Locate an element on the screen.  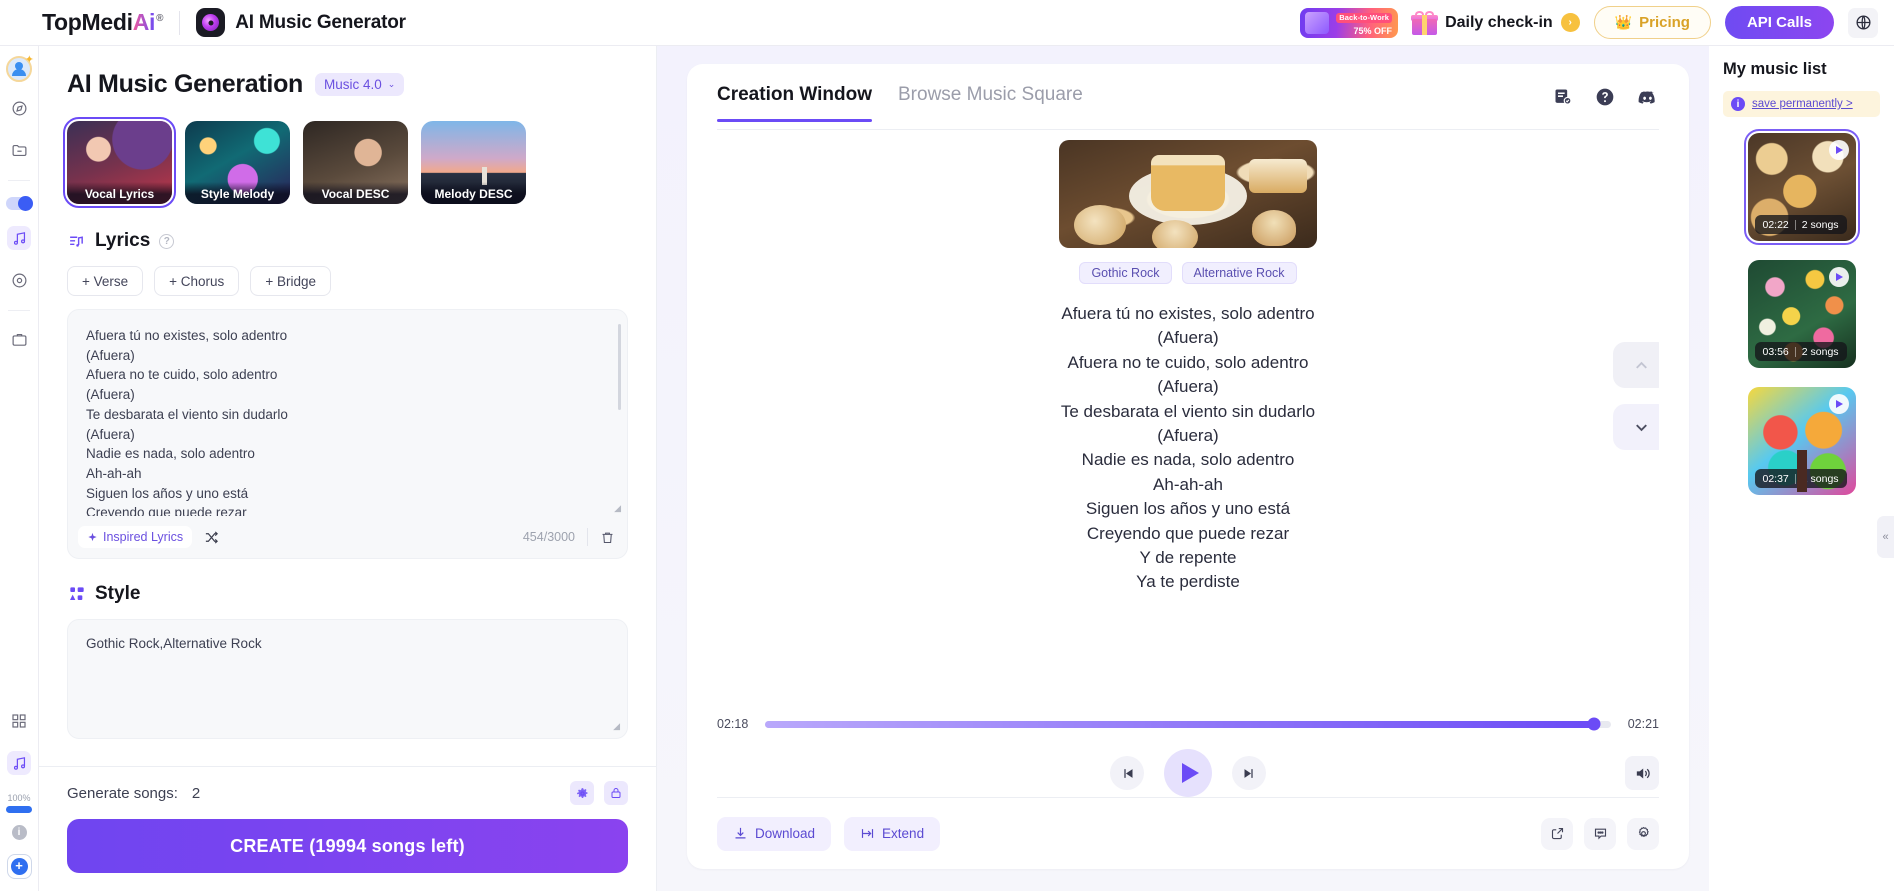
mode-card-style-melody: Style Melody is located at coordinates (237, 162).